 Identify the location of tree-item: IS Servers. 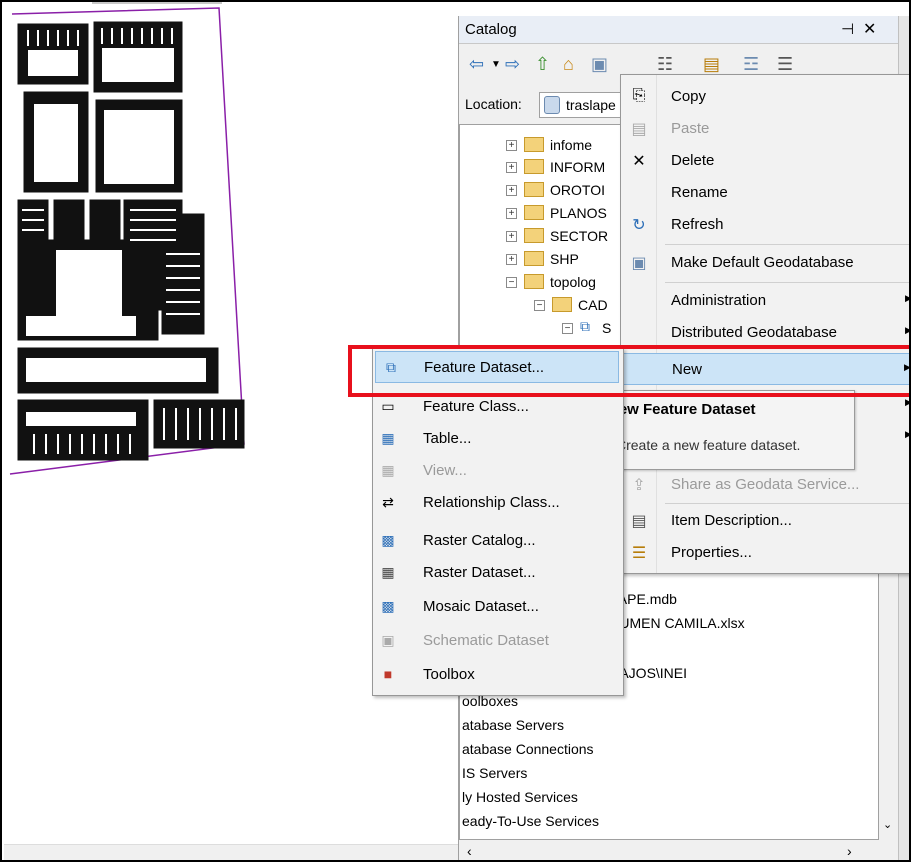
(494, 773).